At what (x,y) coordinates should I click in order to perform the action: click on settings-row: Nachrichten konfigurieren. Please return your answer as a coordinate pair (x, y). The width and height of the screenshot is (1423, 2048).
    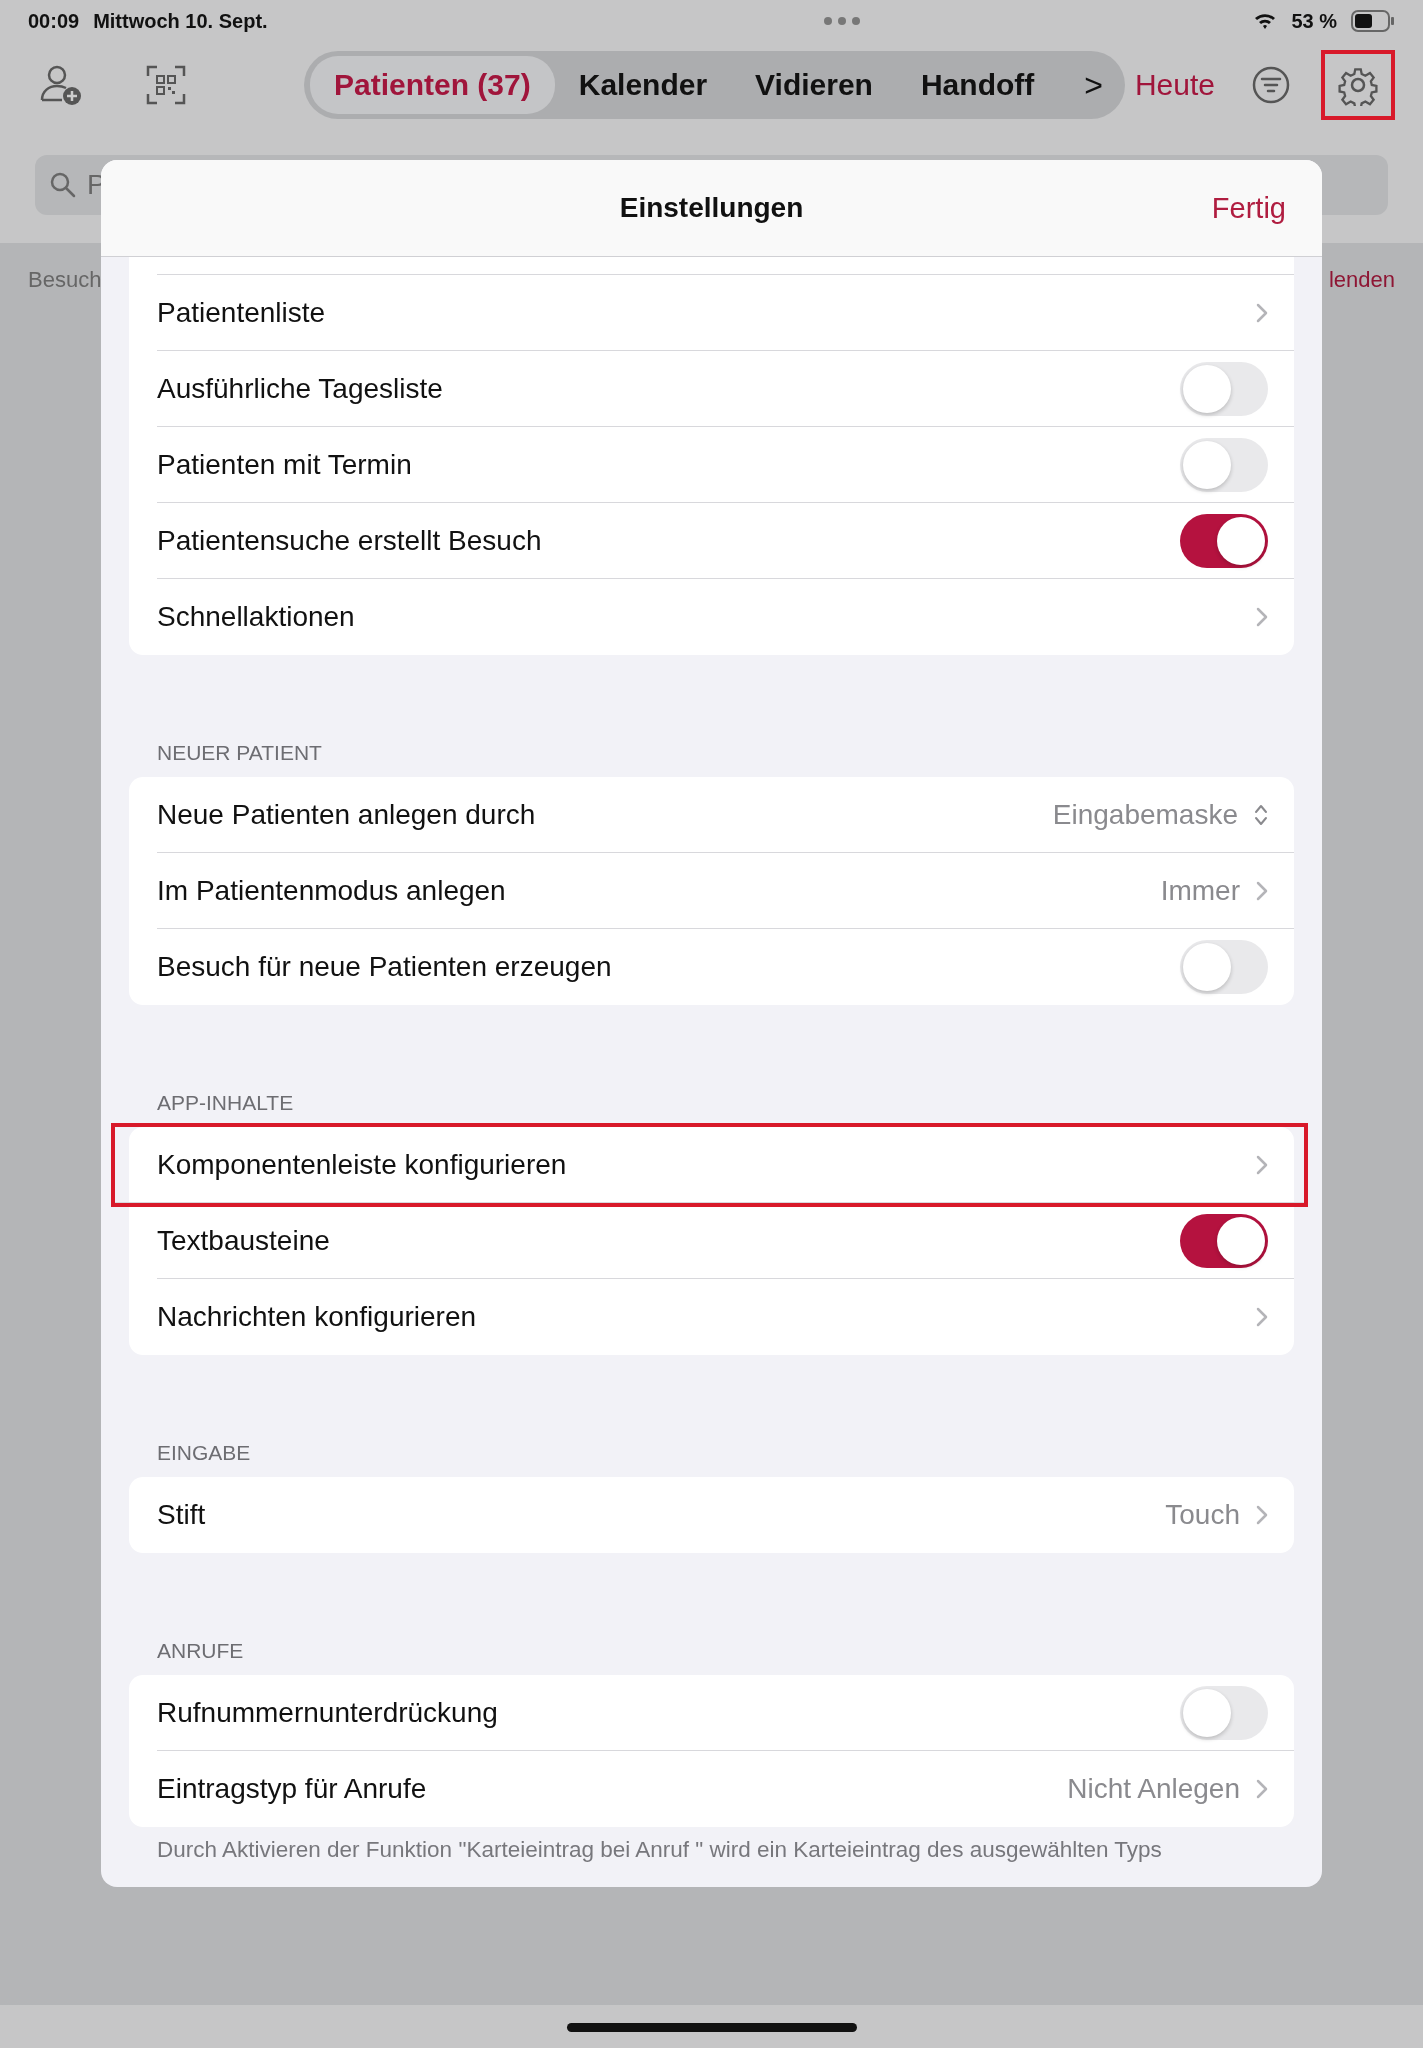
    Looking at the image, I should click on (725, 1317).